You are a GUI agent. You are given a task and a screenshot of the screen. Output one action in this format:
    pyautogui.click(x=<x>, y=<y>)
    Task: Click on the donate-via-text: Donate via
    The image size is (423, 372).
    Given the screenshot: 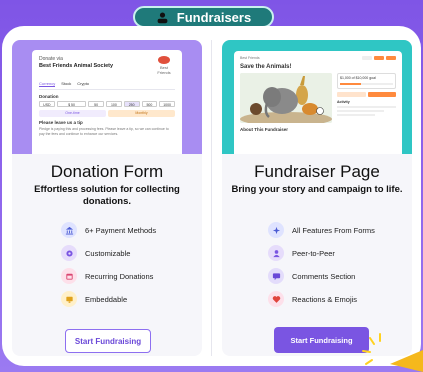 What is the action you would take?
    pyautogui.click(x=51, y=59)
    